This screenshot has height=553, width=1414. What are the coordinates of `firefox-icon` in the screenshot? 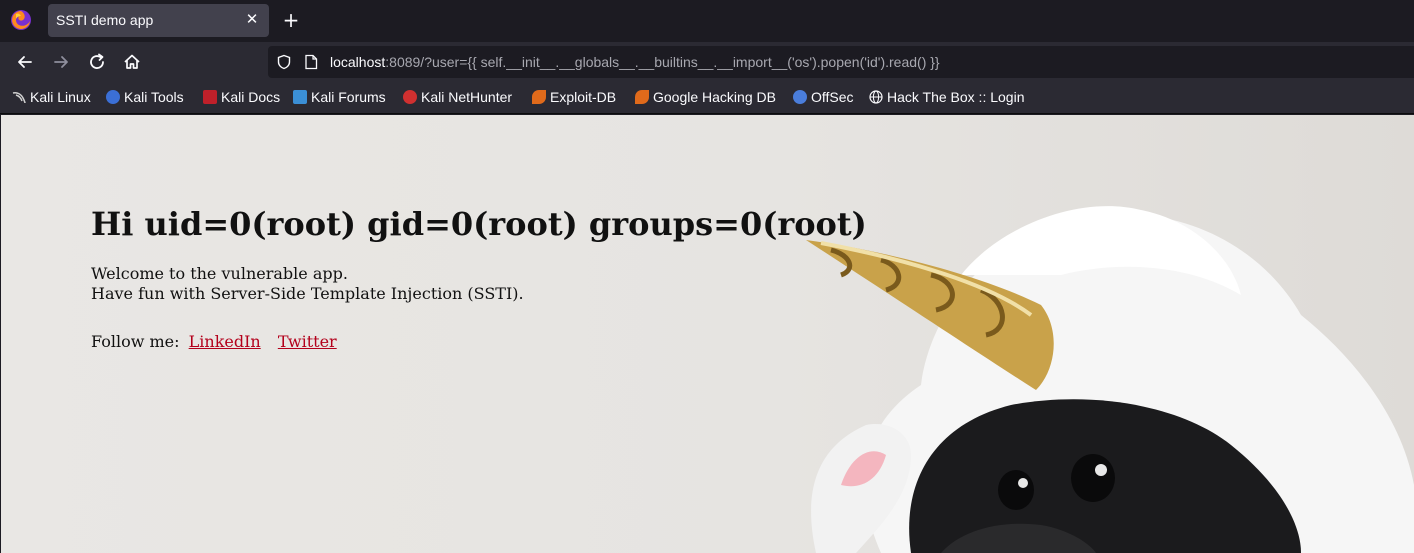 It's located at (21, 20).